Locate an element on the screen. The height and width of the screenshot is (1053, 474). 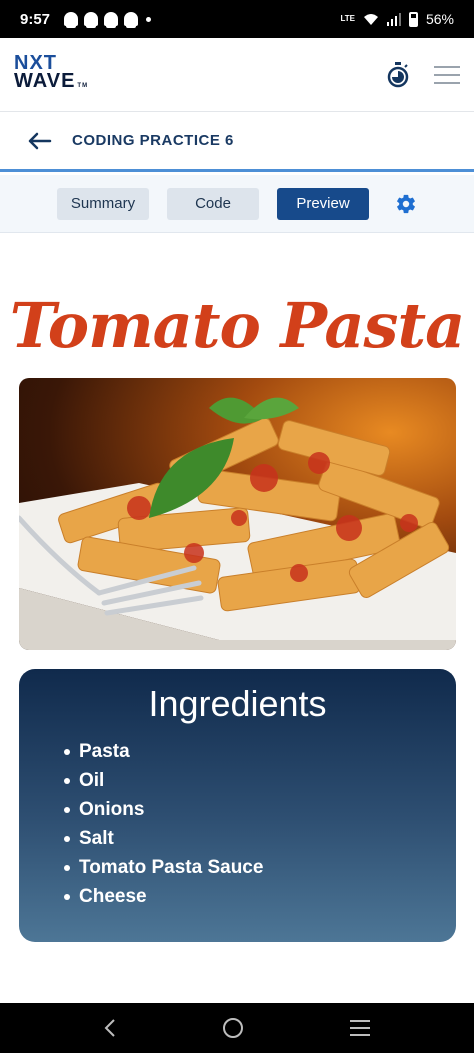
notification-icons is located at coordinates (108, 20).